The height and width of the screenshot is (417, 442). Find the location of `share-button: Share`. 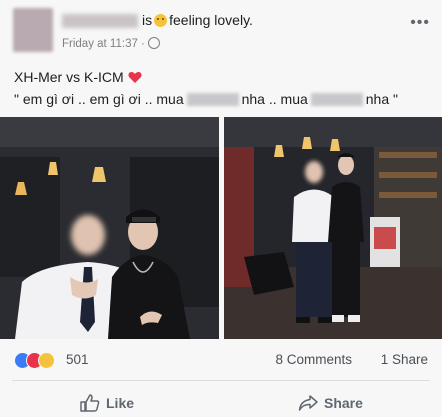

share-button: Share is located at coordinates (330, 403).